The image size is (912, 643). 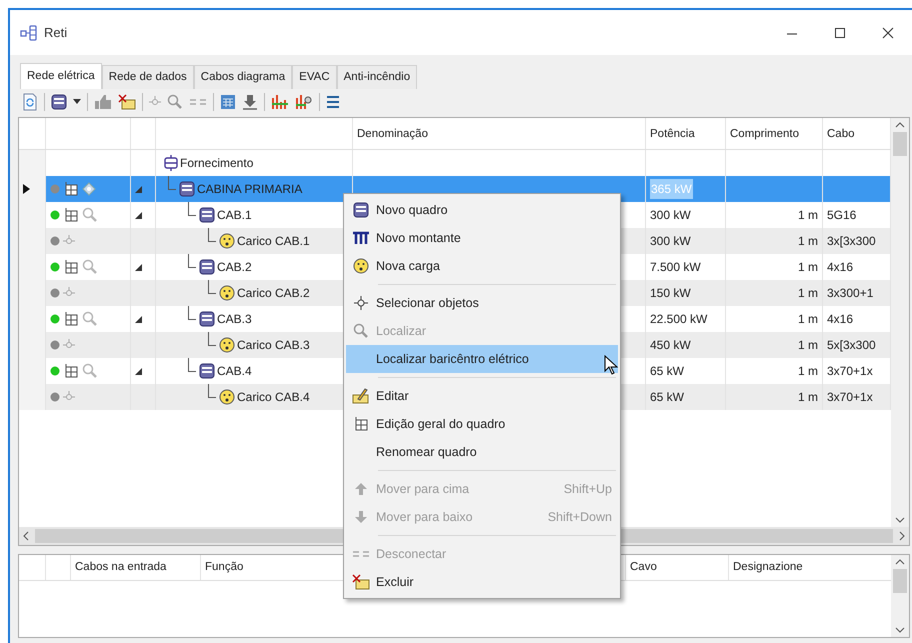 I want to click on window-title: Reti, so click(x=56, y=33).